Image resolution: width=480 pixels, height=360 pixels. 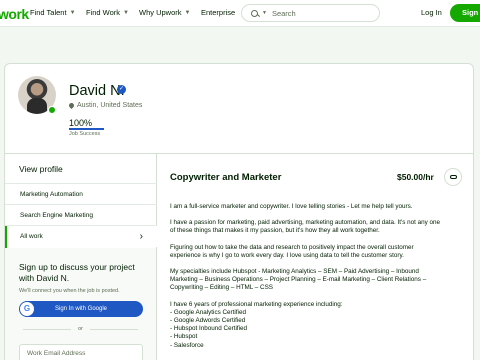 I want to click on nav-why-upwork-label: Why Upwork, so click(x=160, y=12).